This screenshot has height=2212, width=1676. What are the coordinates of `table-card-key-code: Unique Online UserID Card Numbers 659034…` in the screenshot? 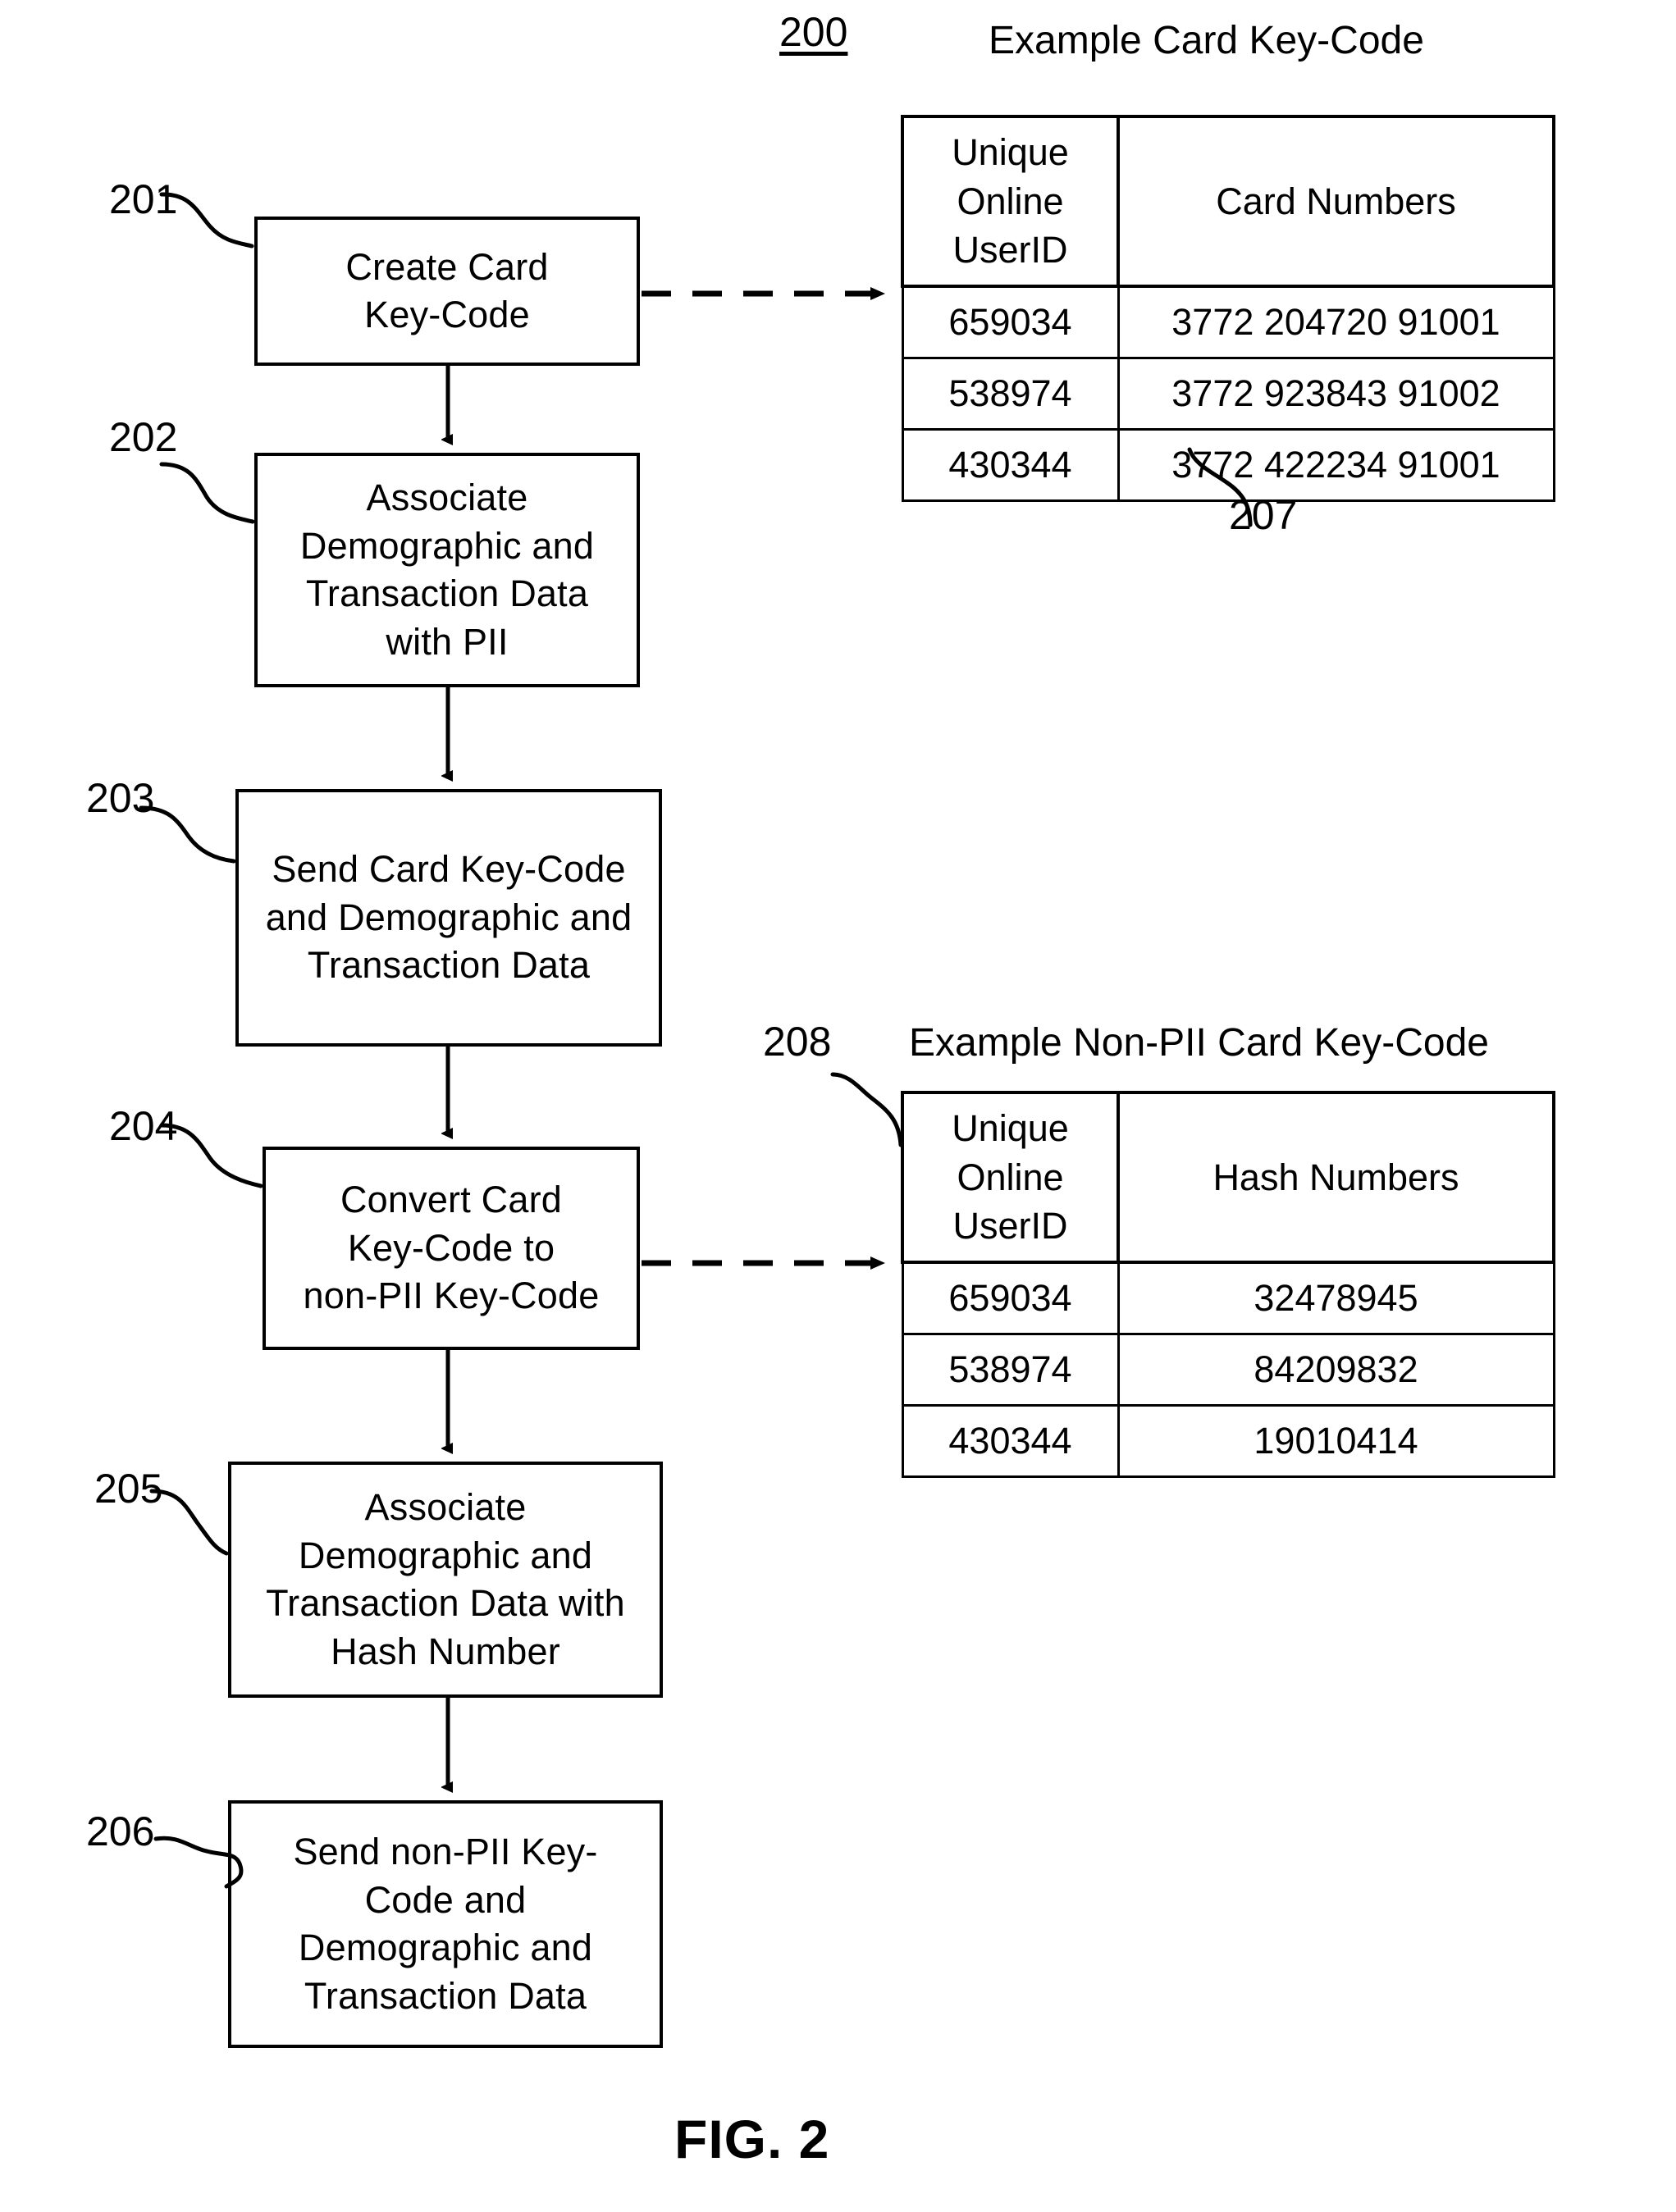 It's located at (1228, 308).